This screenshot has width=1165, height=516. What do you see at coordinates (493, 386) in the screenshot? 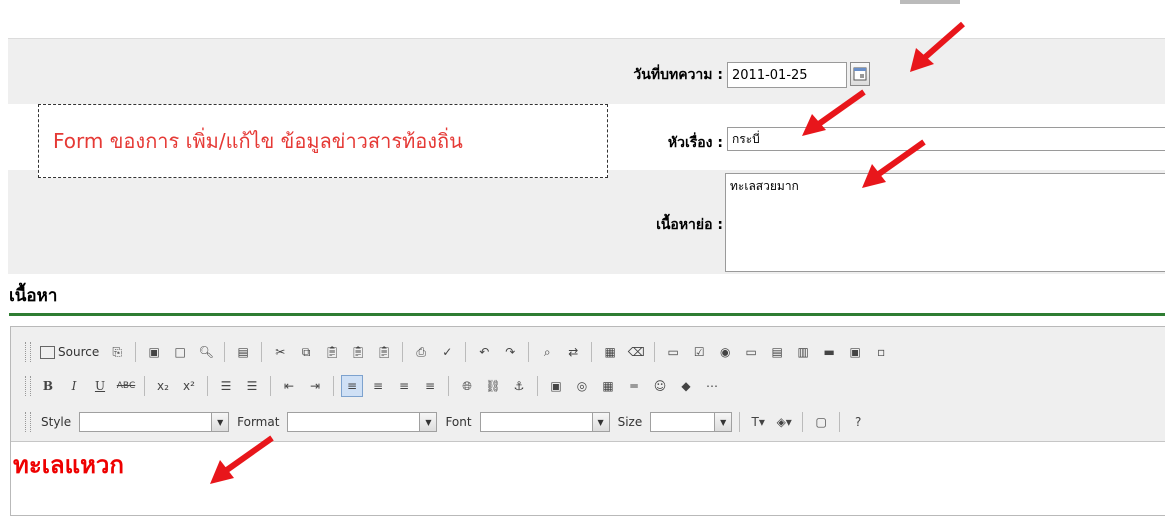
I see `unlink-icon: ⛓` at bounding box center [493, 386].